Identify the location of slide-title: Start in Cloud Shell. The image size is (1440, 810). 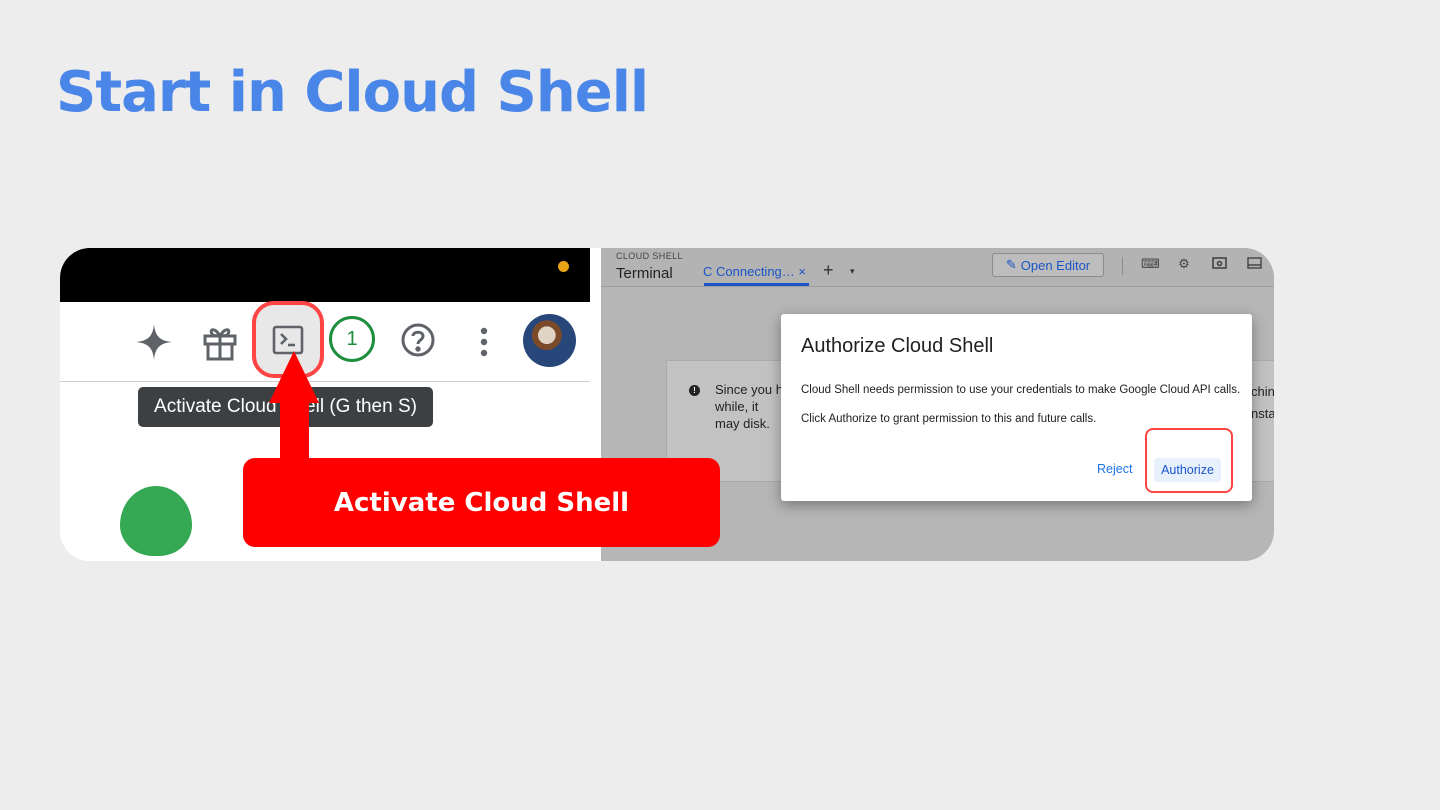
(352, 92).